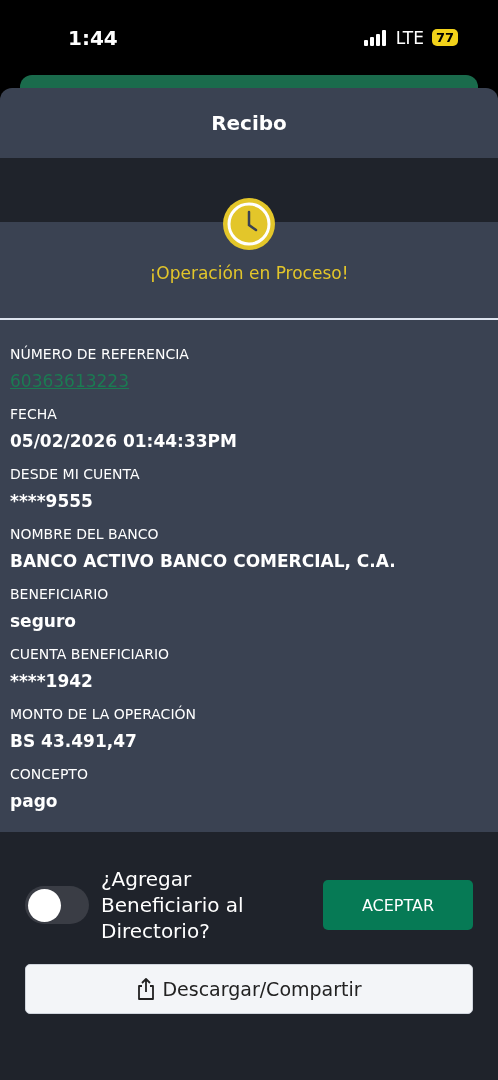  What do you see at coordinates (34, 801) in the screenshot?
I see `field-value: pago` at bounding box center [34, 801].